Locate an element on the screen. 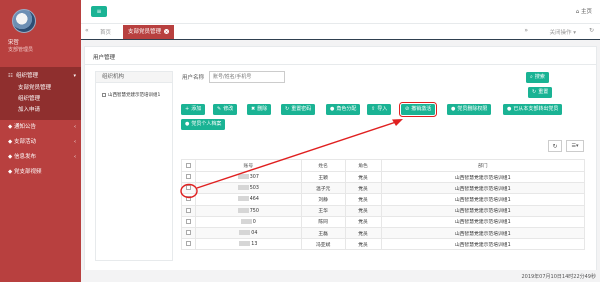 The height and width of the screenshot is (282, 600). delete-button: ✖ 删除 is located at coordinates (259, 109).